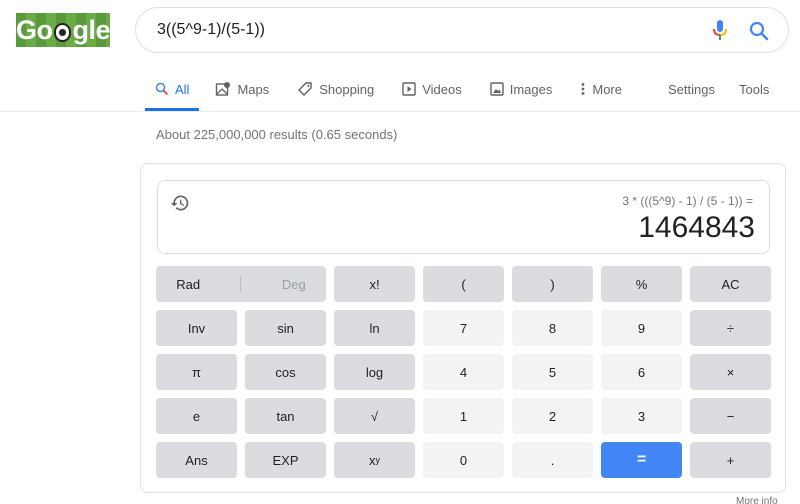 The height and width of the screenshot is (504, 800). I want to click on digit-4-key: 4, so click(463, 372).